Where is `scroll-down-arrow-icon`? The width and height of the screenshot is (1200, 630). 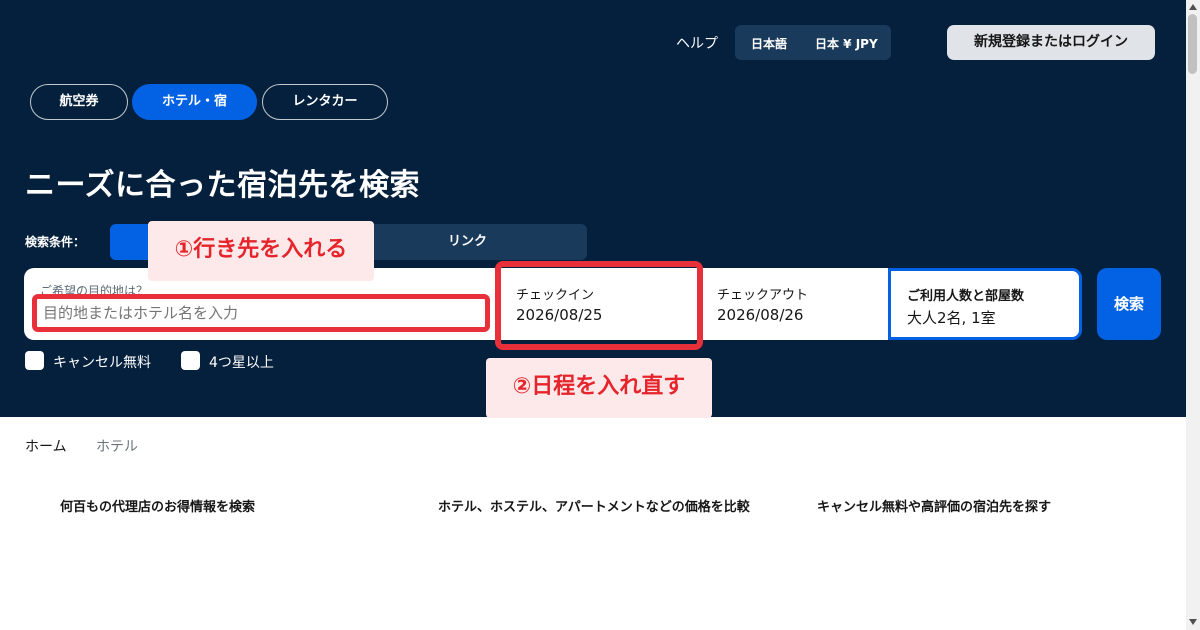 scroll-down-arrow-icon is located at coordinates (1193, 622).